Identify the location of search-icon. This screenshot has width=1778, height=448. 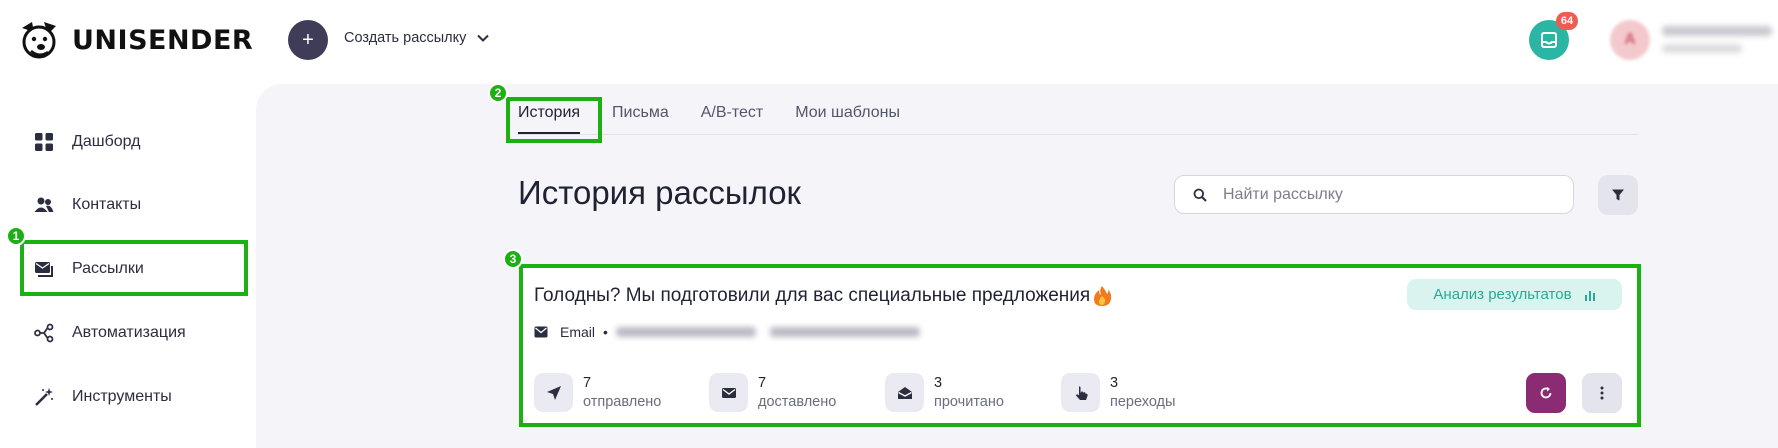
(1200, 195).